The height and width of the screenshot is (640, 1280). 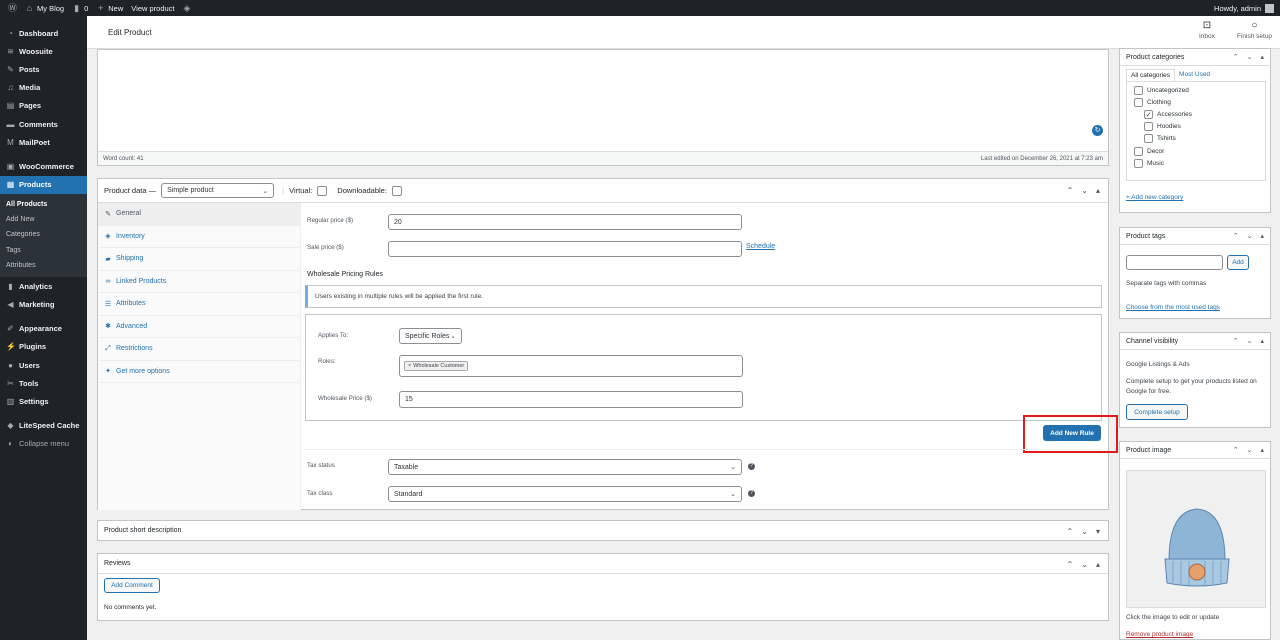 What do you see at coordinates (396, 190) in the screenshot?
I see `downloadable-checkbox` at bounding box center [396, 190].